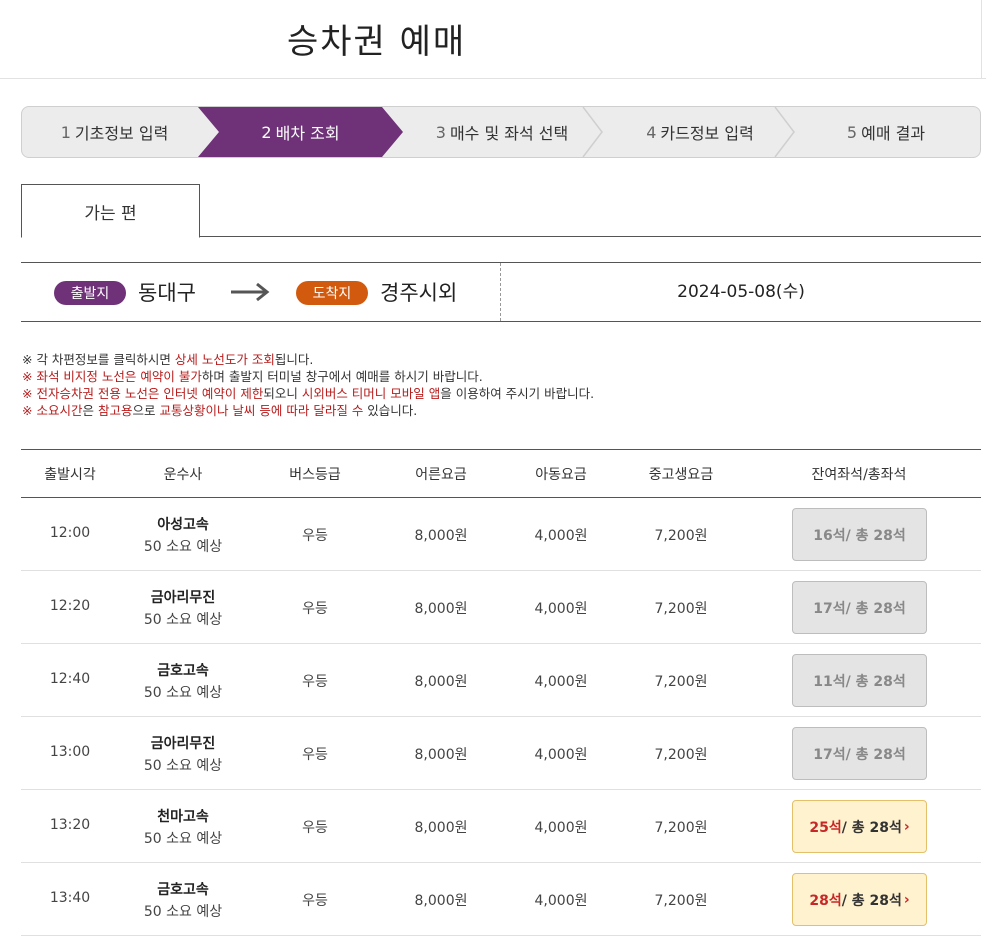 This screenshot has width=986, height=936. I want to click on step-number: 2, so click(266, 132).